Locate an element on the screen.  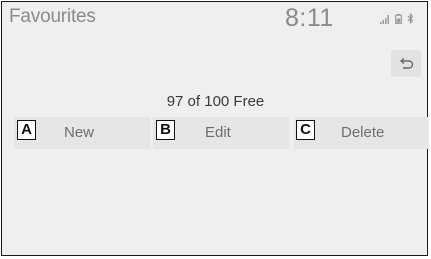
back-button is located at coordinates (406, 63).